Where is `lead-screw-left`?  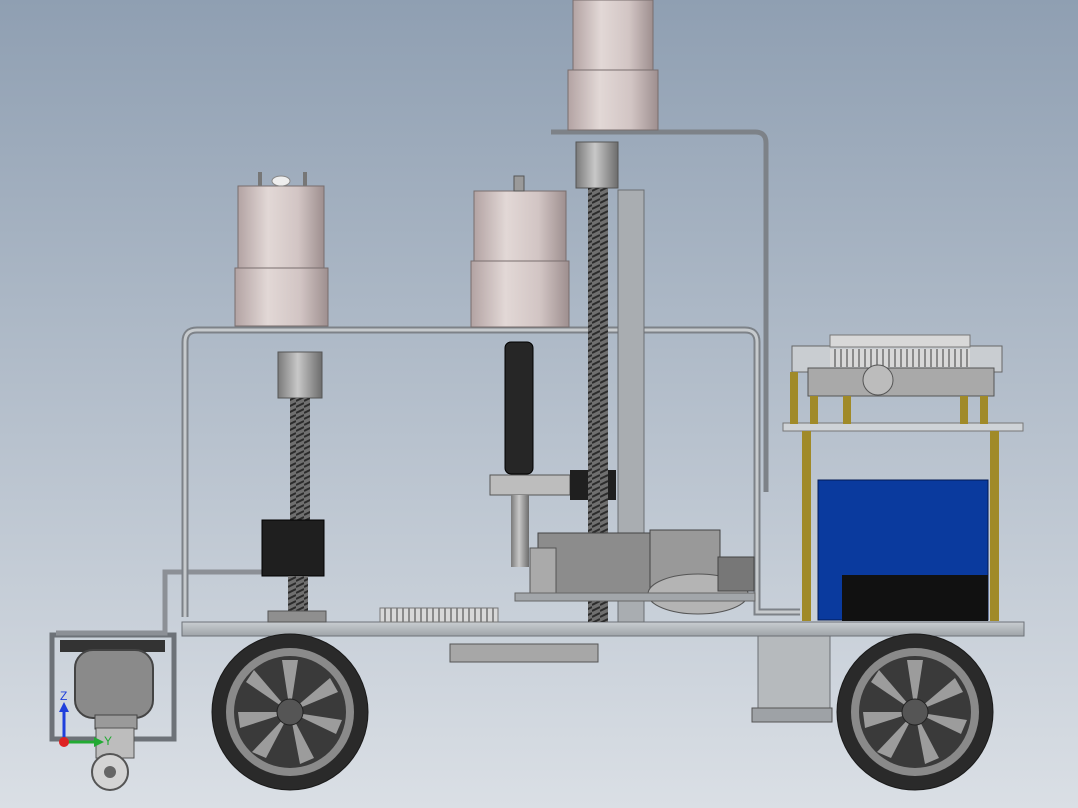 lead-screw-left is located at coordinates (300, 459).